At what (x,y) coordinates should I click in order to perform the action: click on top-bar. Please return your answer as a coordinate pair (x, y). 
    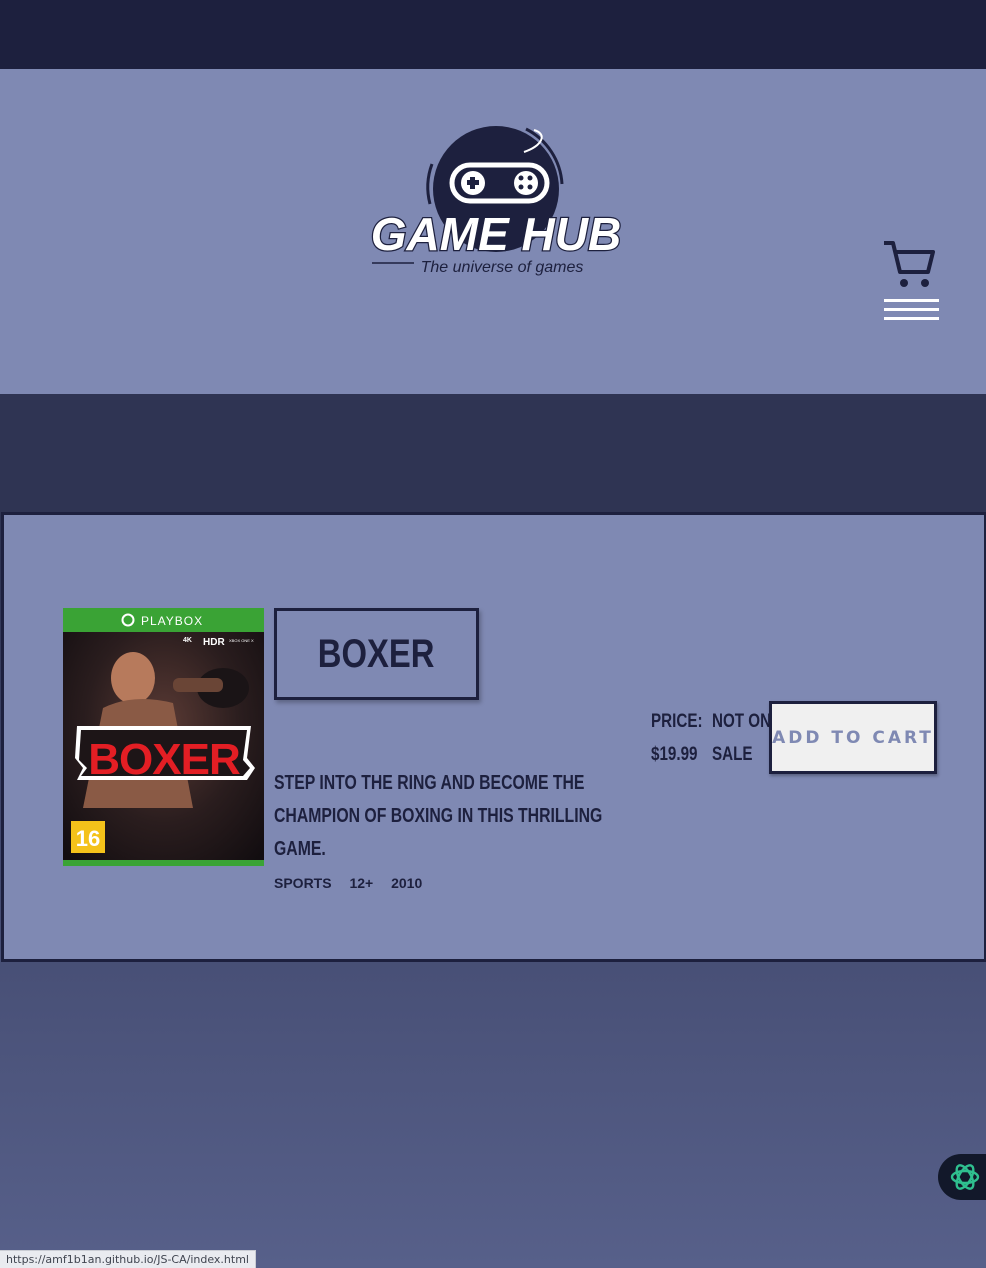
    Looking at the image, I should click on (493, 34).